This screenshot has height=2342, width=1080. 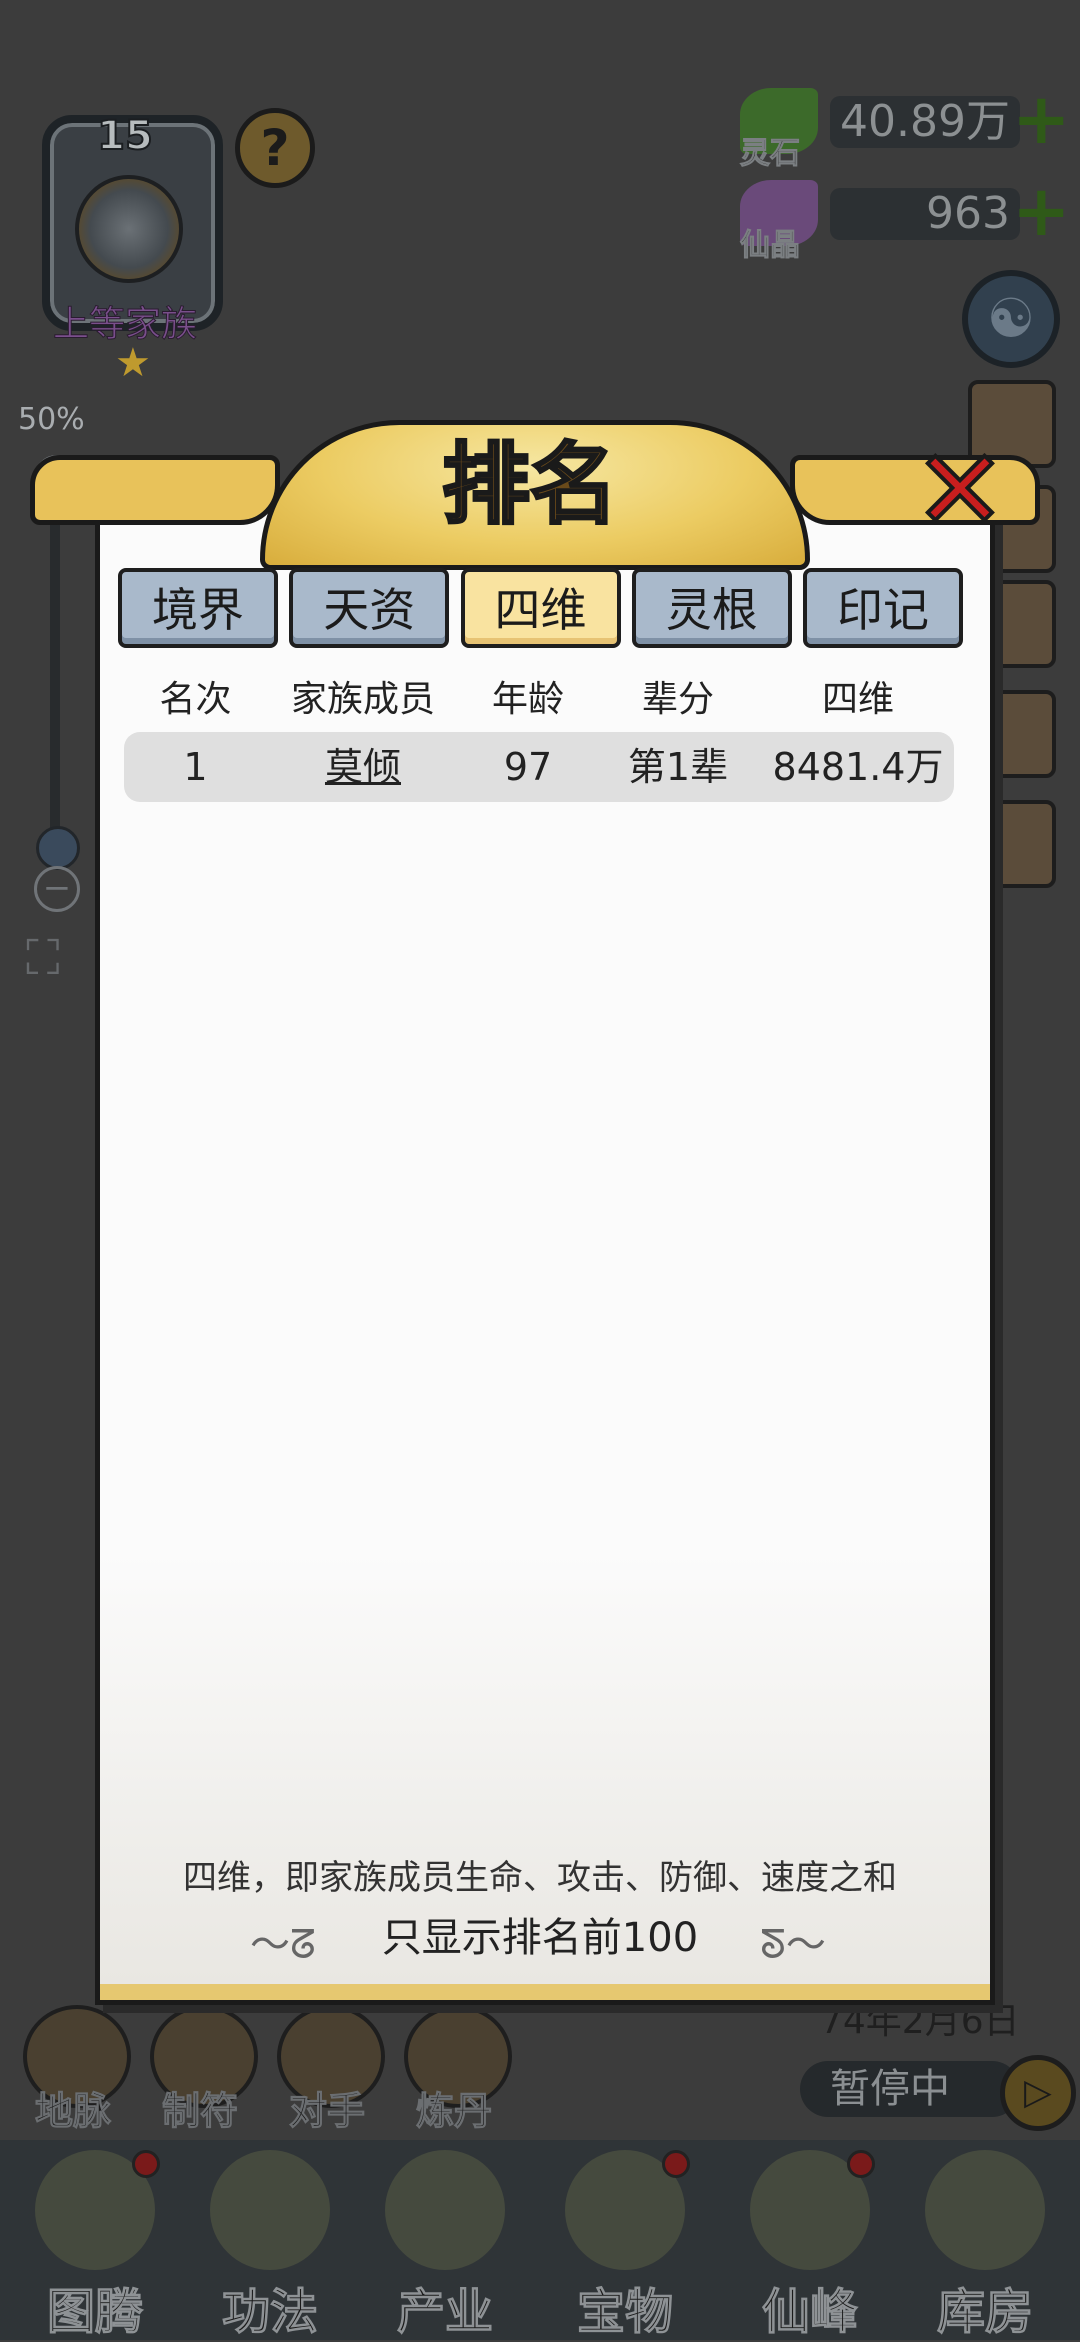 I want to click on cell-age: 97, so click(x=528, y=767).